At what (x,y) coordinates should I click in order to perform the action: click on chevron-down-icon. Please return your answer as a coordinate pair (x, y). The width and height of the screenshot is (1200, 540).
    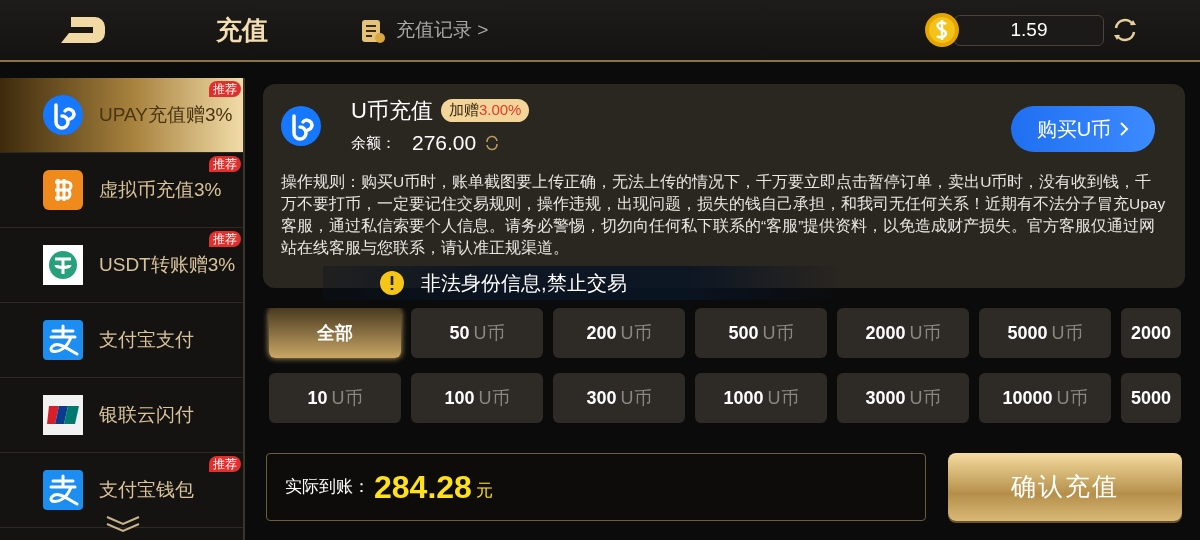
    Looking at the image, I should click on (123, 524).